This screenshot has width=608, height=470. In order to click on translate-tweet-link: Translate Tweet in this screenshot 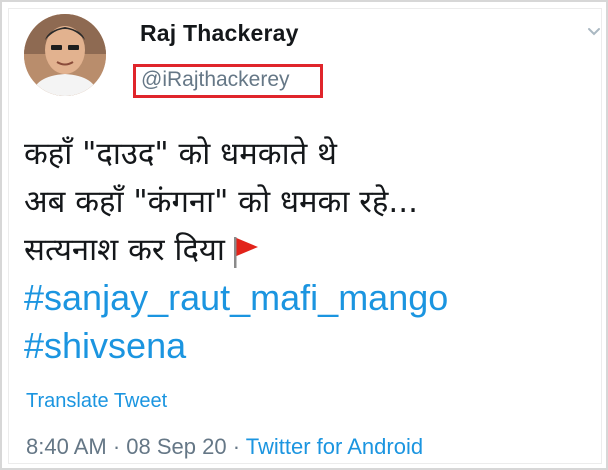, I will do `click(96, 401)`.